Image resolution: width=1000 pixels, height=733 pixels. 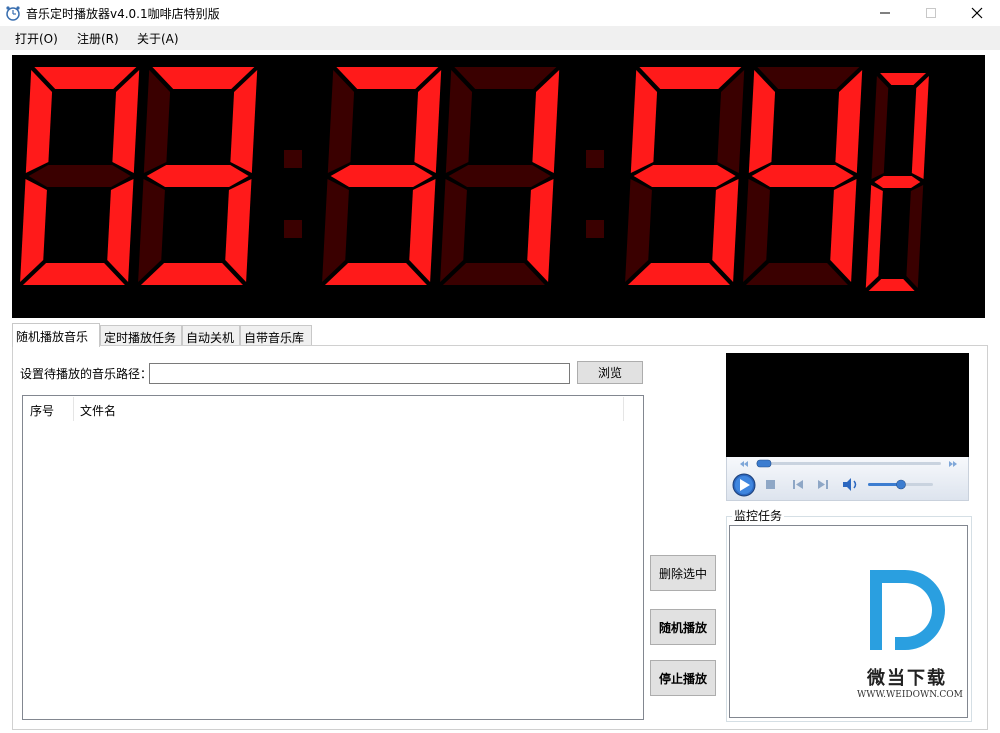 What do you see at coordinates (500, 13) in the screenshot?
I see `title-bar: 音乐定时播放器v4.0.1咖啡店特别版` at bounding box center [500, 13].